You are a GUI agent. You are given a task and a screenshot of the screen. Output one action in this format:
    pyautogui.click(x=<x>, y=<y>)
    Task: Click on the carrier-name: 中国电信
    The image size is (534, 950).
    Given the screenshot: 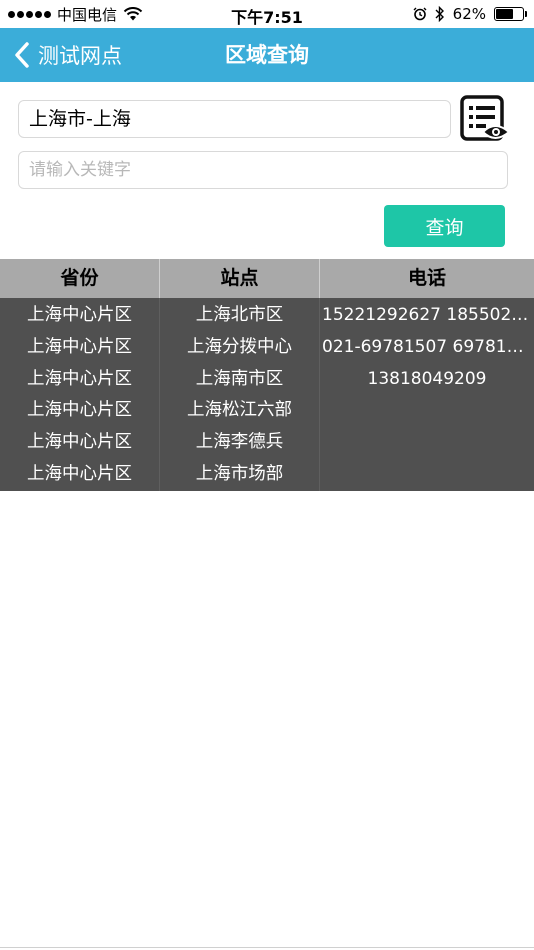 What is the action you would take?
    pyautogui.click(x=87, y=14)
    